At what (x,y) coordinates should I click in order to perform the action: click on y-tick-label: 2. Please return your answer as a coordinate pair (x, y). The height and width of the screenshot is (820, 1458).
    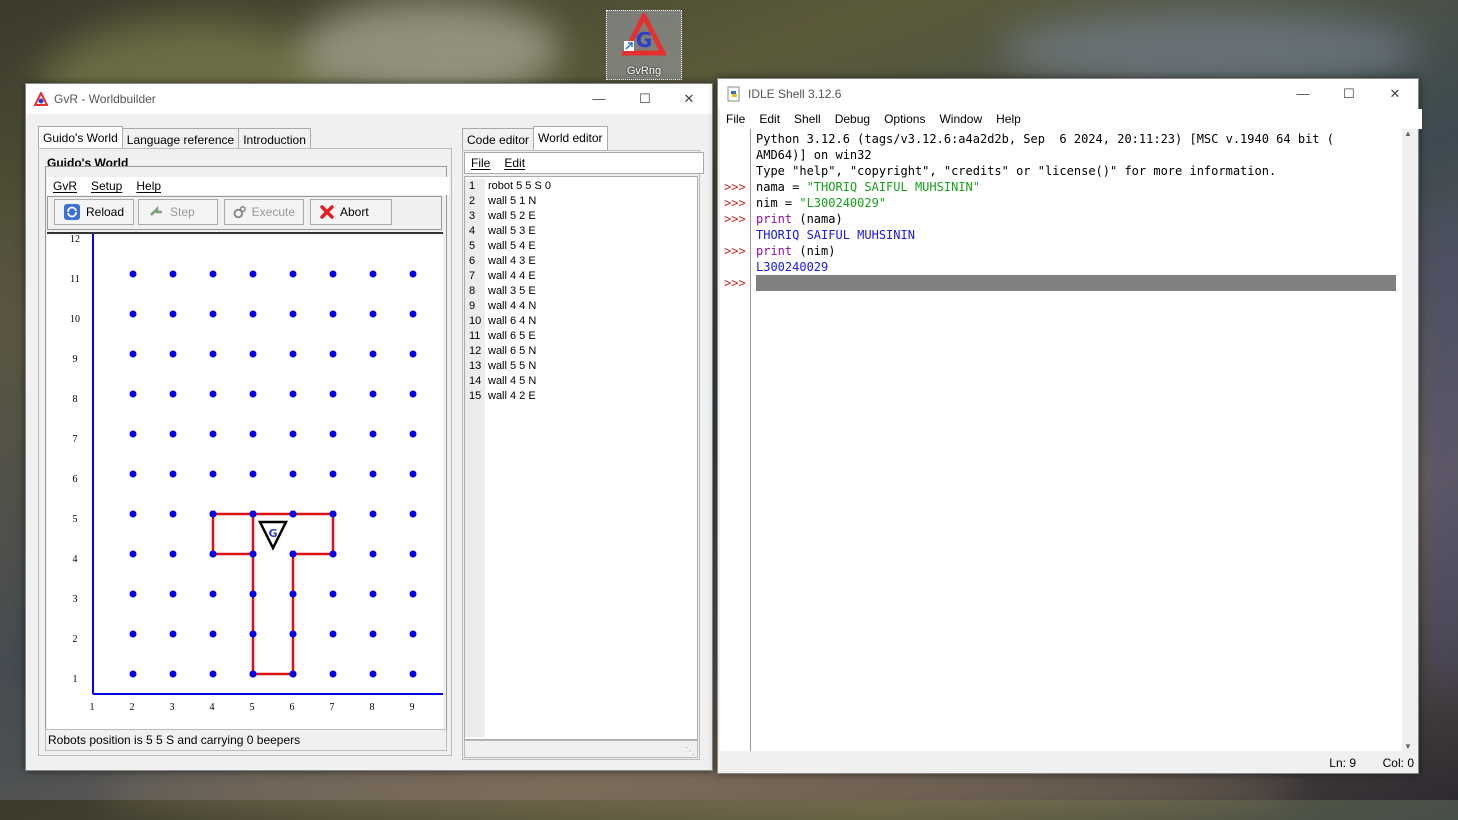
    Looking at the image, I should click on (75, 639).